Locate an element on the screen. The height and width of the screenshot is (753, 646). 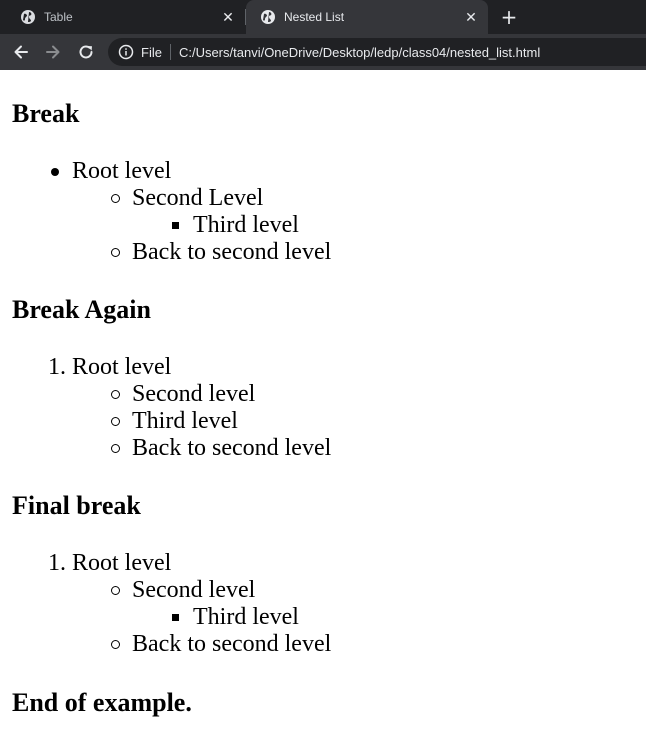
forward-button is located at coordinates (53, 52).